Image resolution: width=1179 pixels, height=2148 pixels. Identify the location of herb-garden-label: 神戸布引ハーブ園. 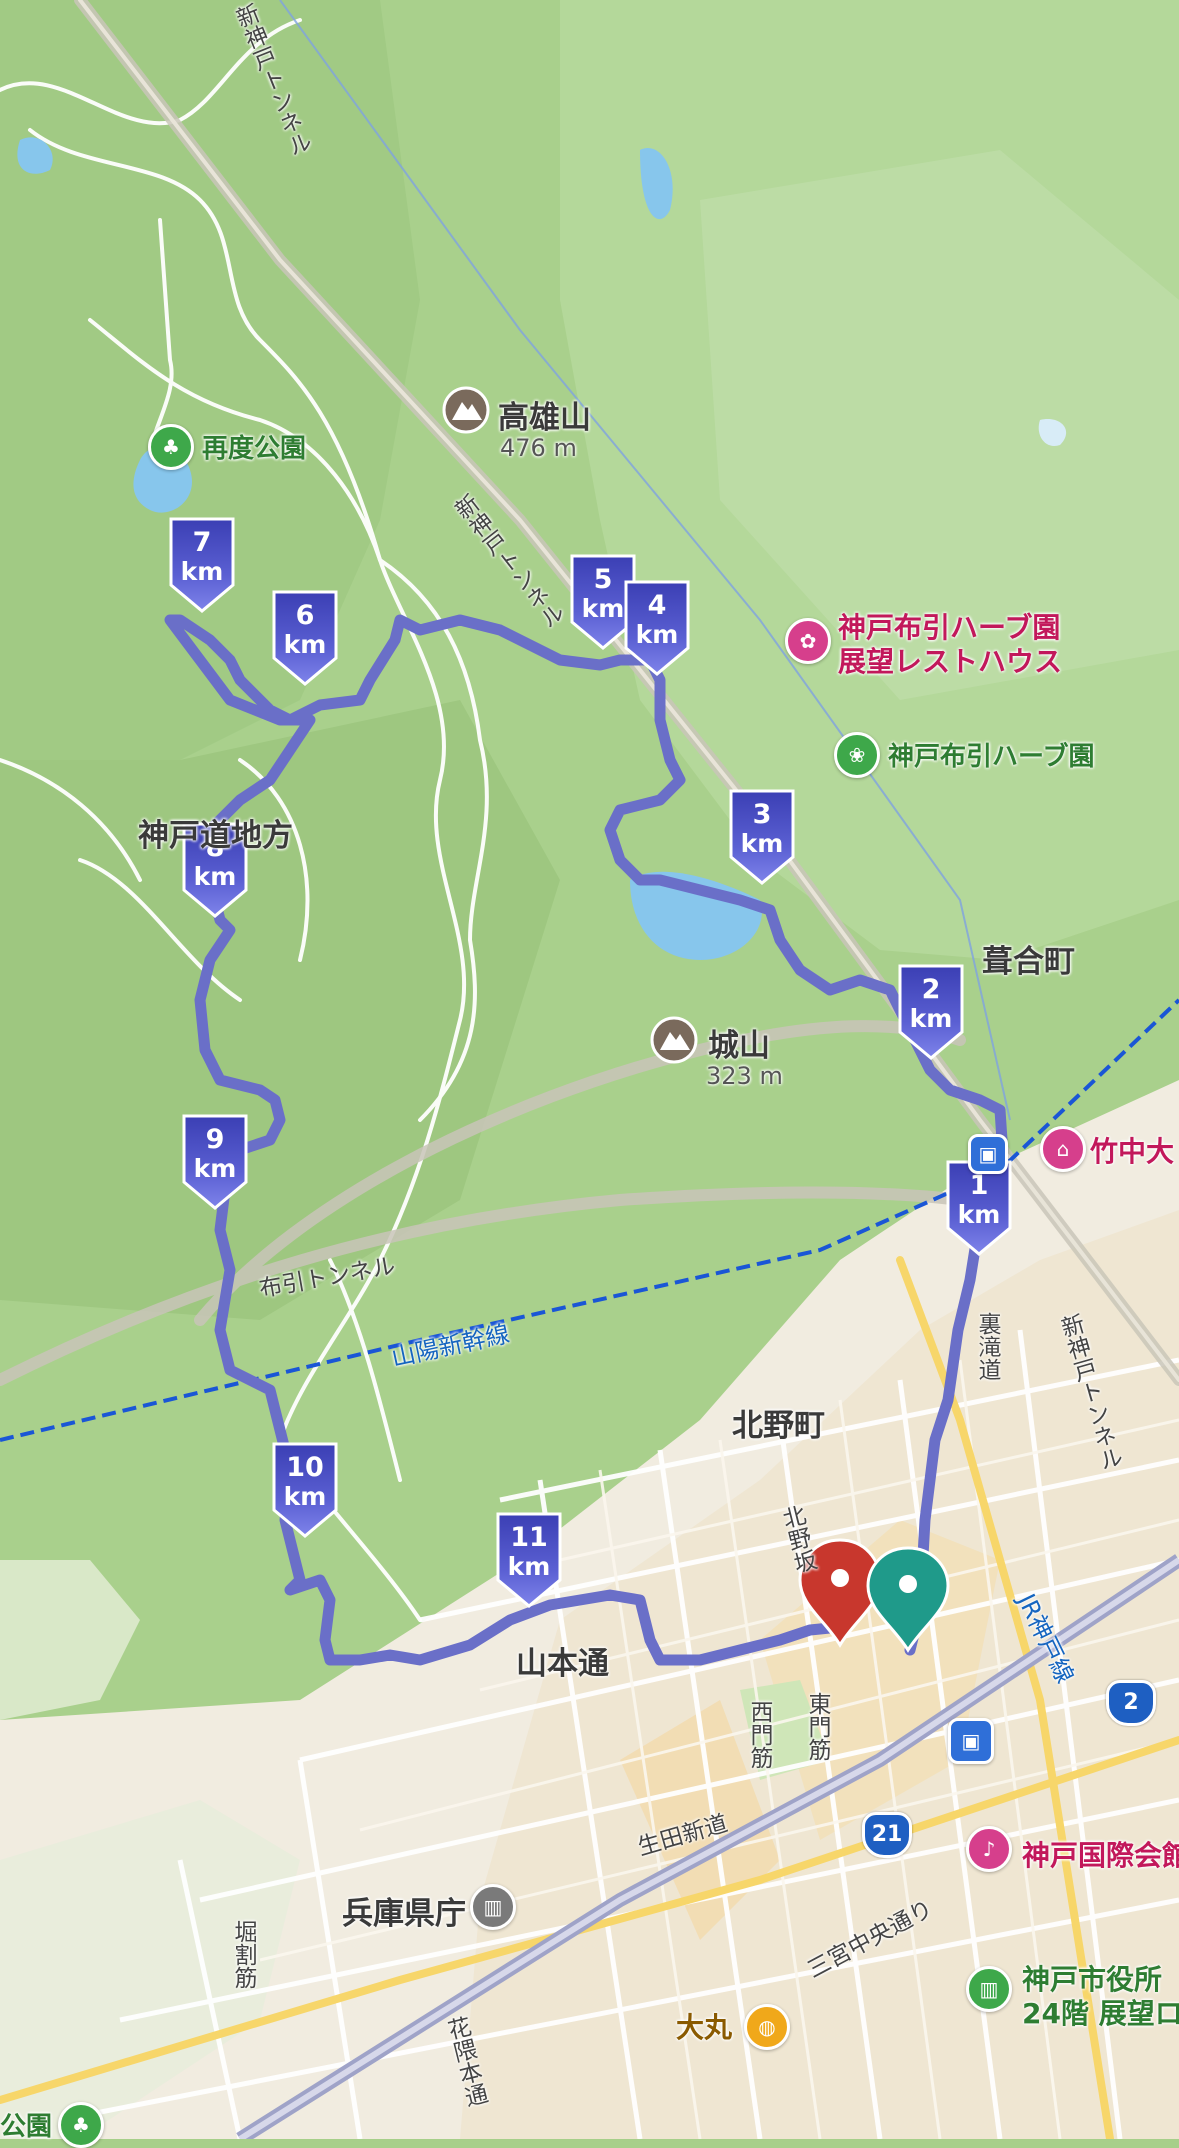
(991, 757).